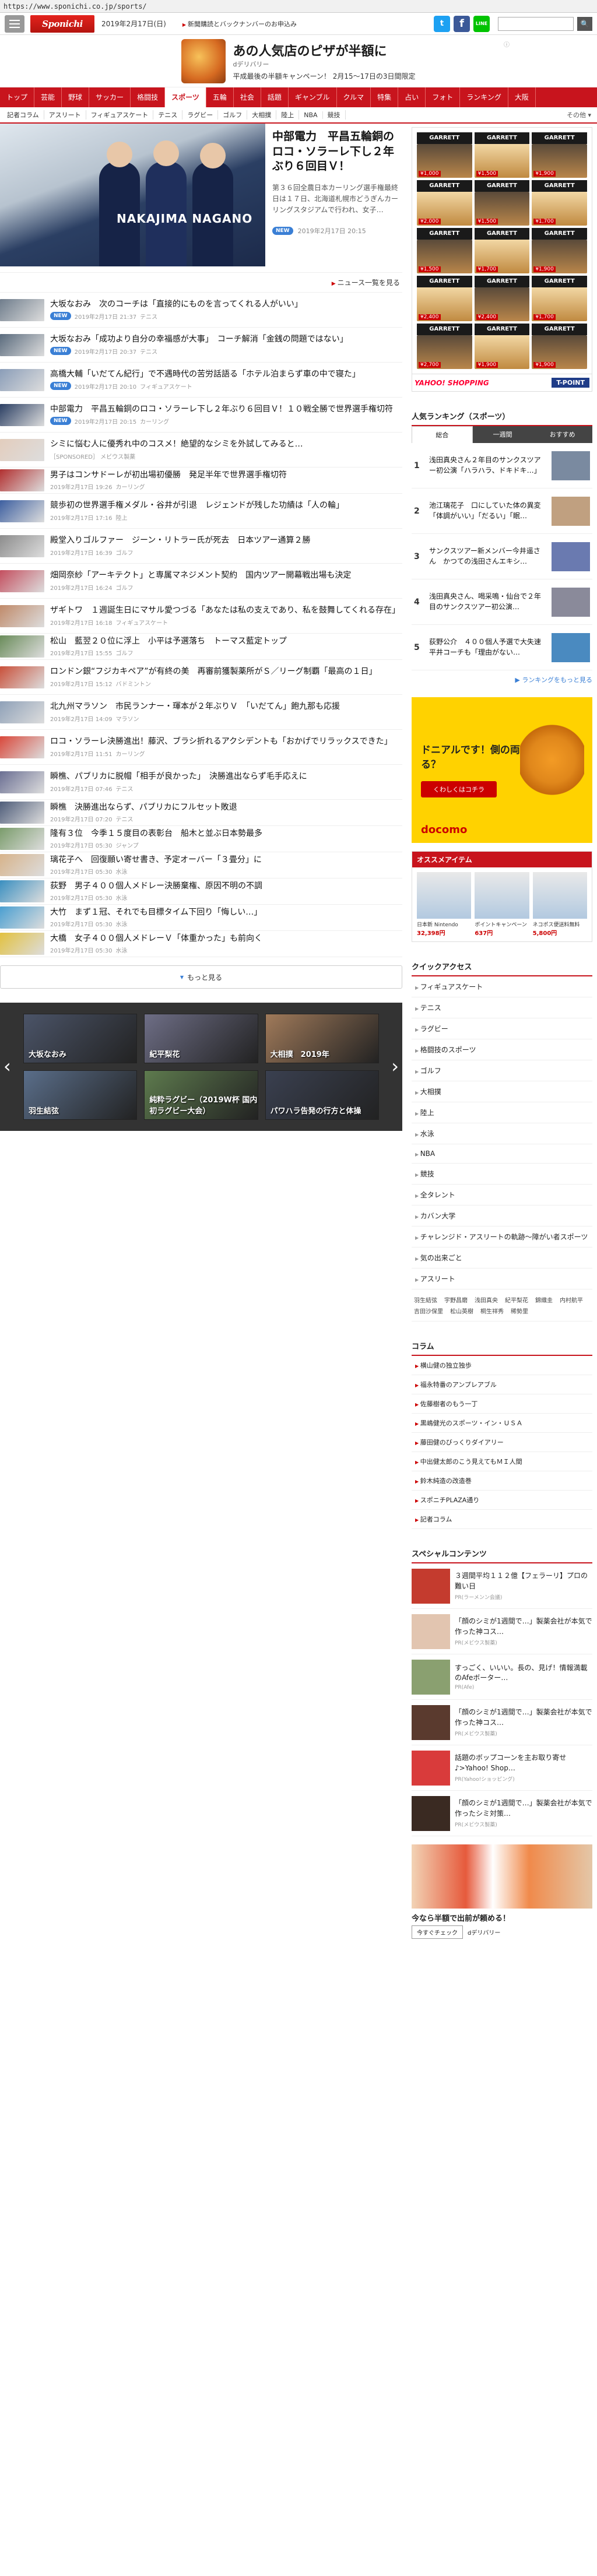 The width and height of the screenshot is (597, 2576). What do you see at coordinates (481, 23) in the screenshot?
I see `line-icon: LINE` at bounding box center [481, 23].